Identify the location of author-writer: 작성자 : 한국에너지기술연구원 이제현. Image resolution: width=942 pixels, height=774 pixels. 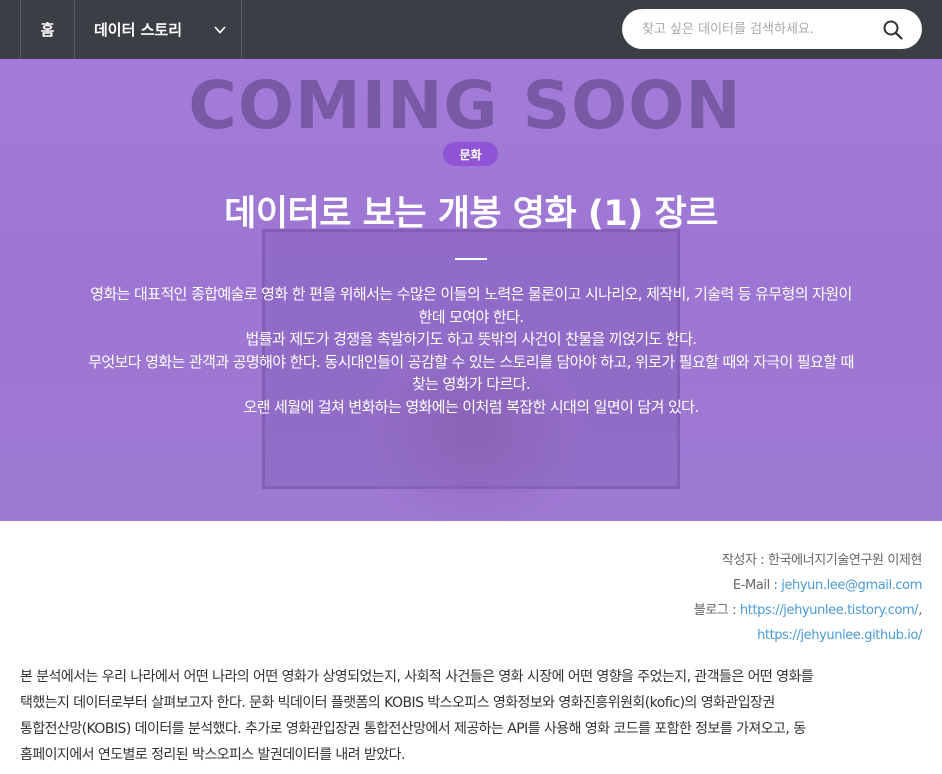
(822, 560).